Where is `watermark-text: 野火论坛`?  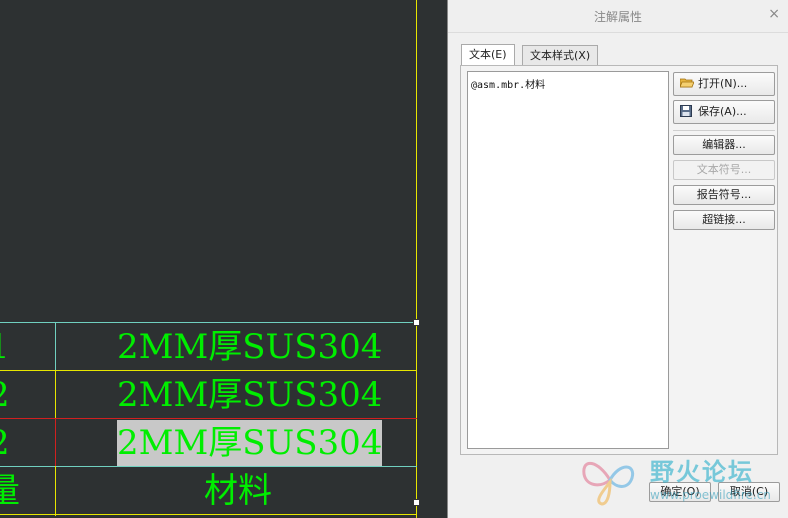
watermark-text: 野火论坛 is located at coordinates (702, 472).